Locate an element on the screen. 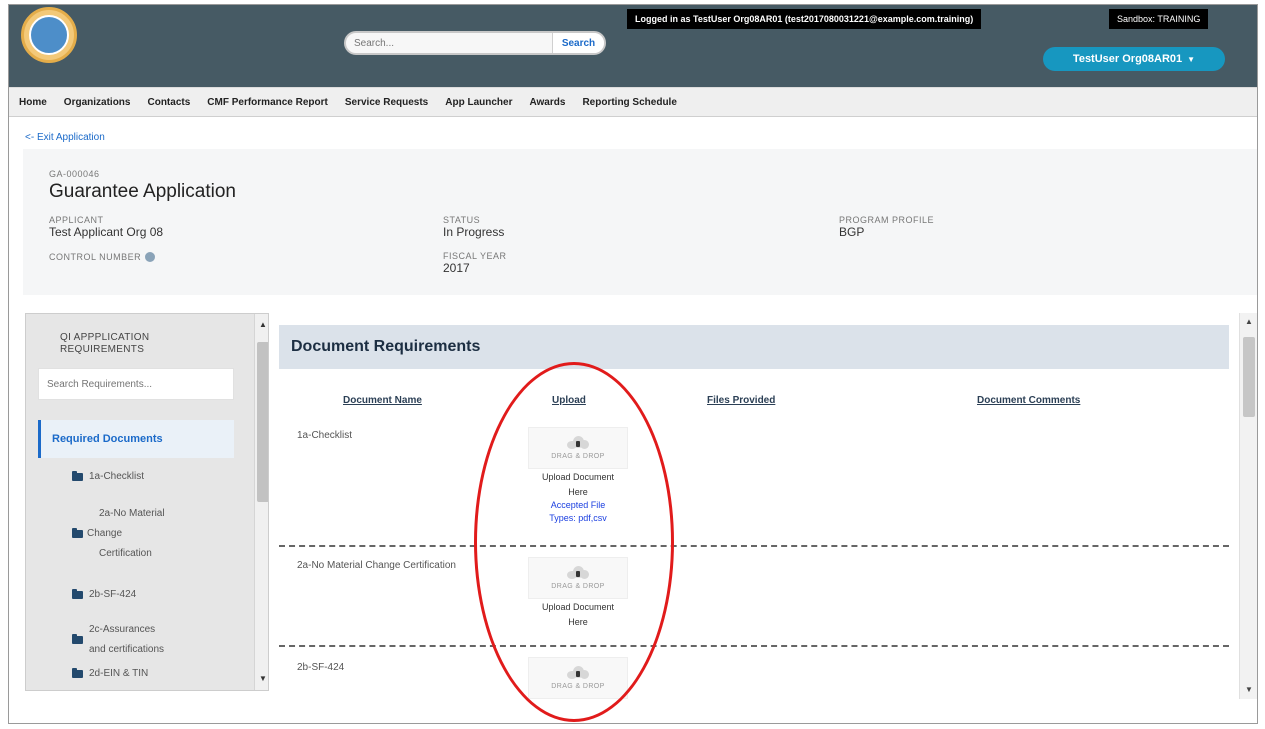 Image resolution: width=1265 pixels, height=729 pixels. sidebar-item-label: 2c-Assurances is located at coordinates (122, 629).